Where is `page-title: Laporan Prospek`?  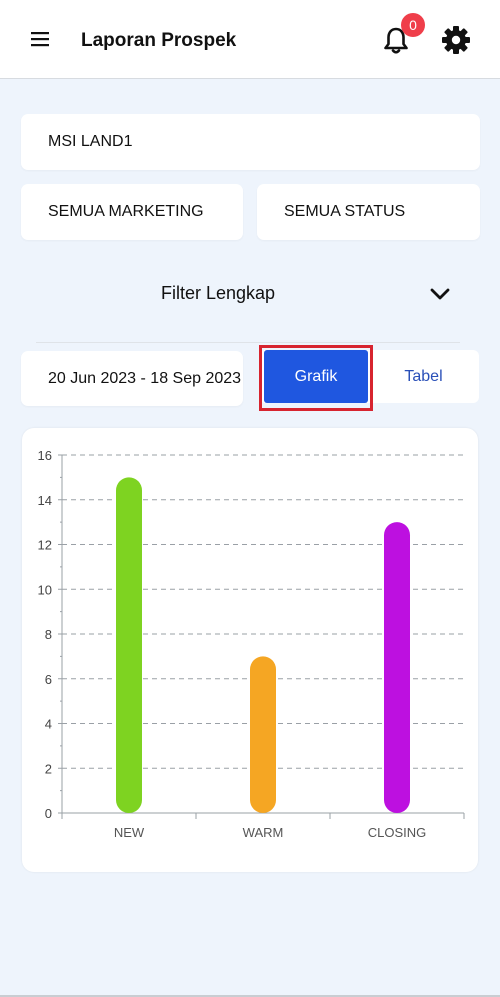 page-title: Laporan Prospek is located at coordinates (159, 40).